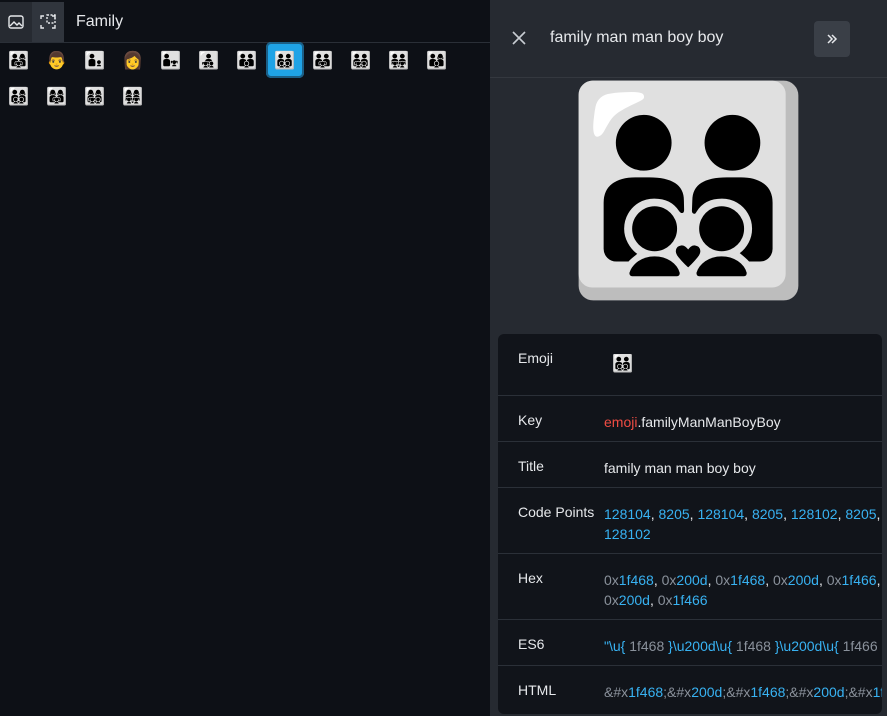  Describe the element at coordinates (536, 358) in the screenshot. I see `row-label: Emoji` at that location.